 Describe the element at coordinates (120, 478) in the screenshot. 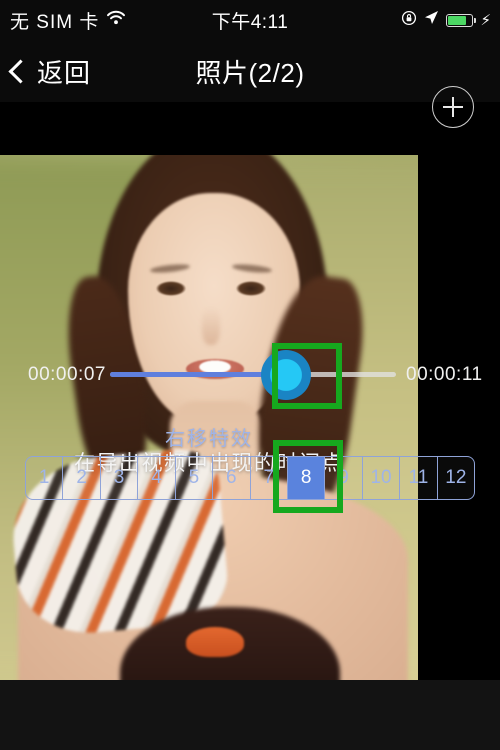

I see `segment-cell-3: 3` at that location.